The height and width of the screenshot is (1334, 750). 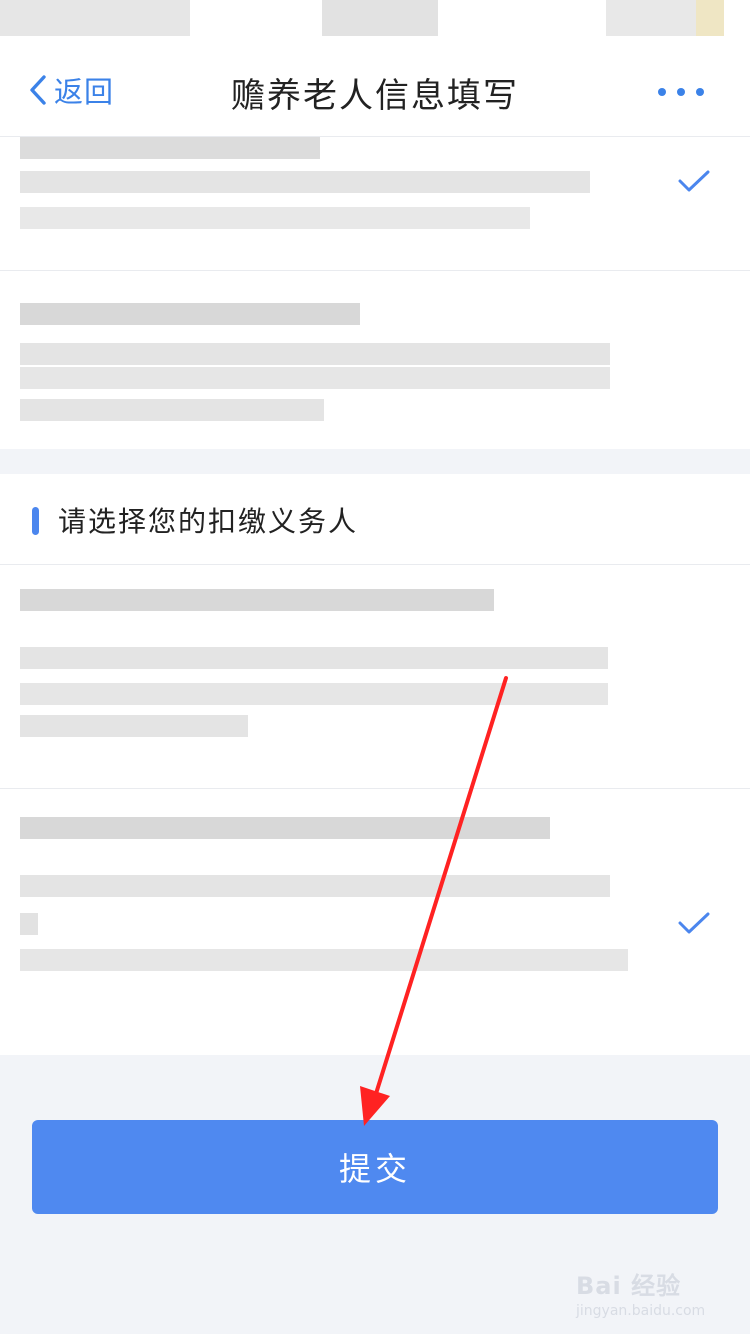 What do you see at coordinates (208, 521) in the screenshot?
I see `section-title: 请选择您的扣缴义务人` at bounding box center [208, 521].